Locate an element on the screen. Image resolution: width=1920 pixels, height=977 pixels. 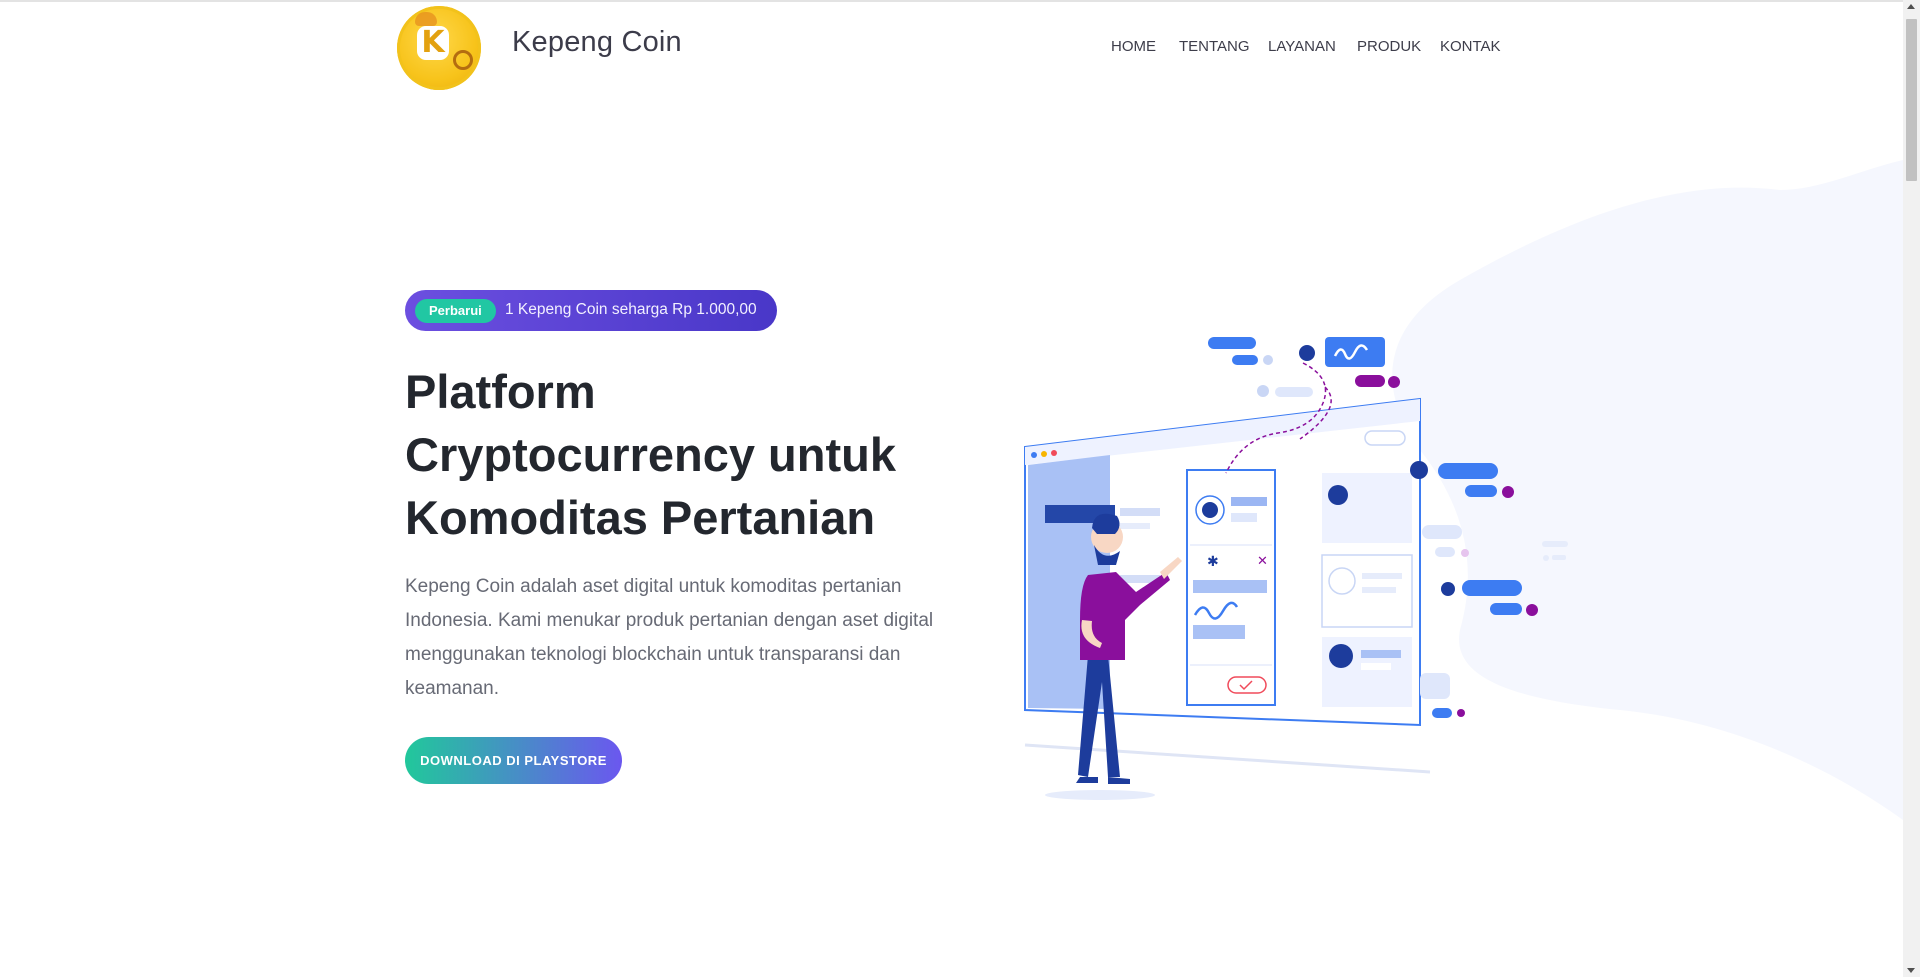
nav-kontak: KONTAK is located at coordinates (1470, 46).